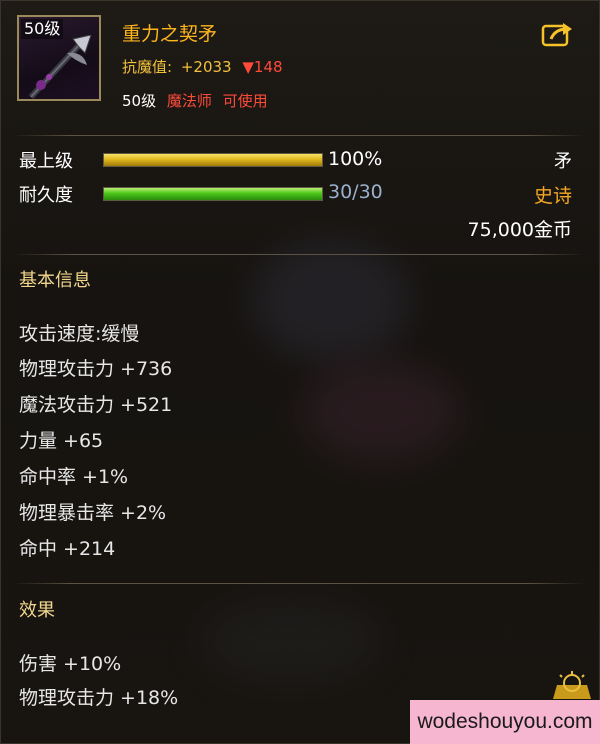  What do you see at coordinates (139, 101) in the screenshot?
I see `required-level: 50级` at bounding box center [139, 101].